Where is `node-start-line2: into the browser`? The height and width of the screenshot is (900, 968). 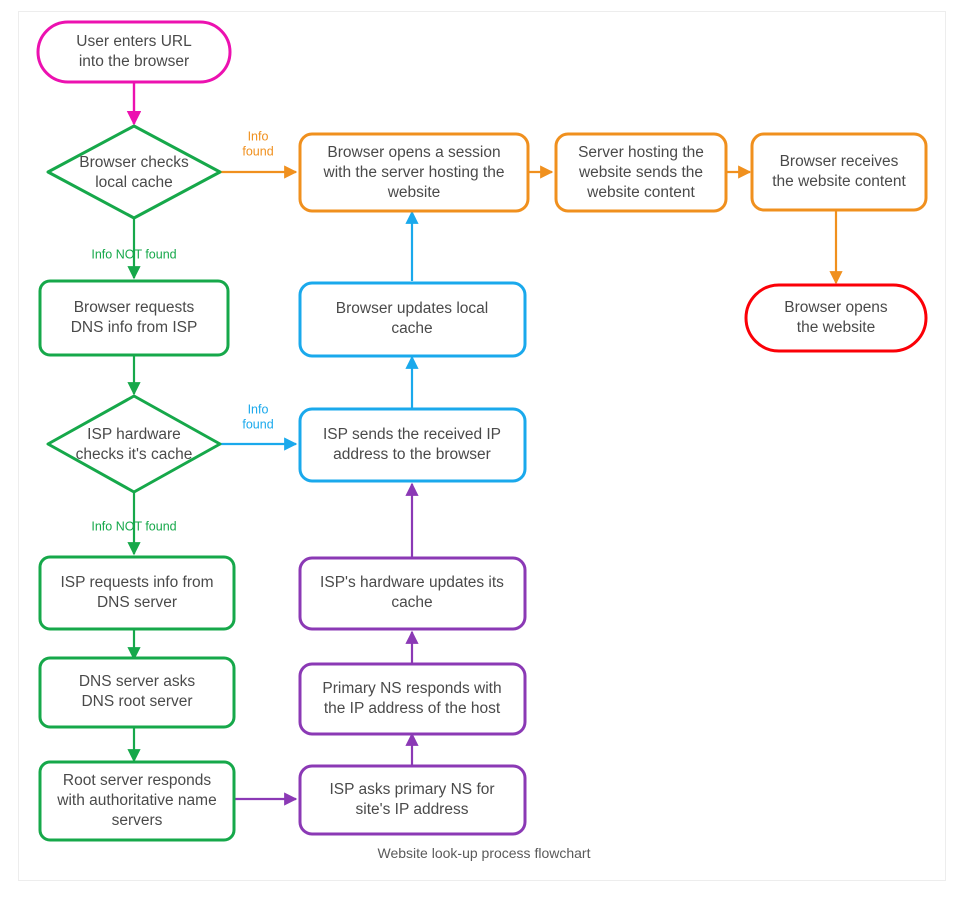
node-start-line2: into the browser is located at coordinates (134, 61).